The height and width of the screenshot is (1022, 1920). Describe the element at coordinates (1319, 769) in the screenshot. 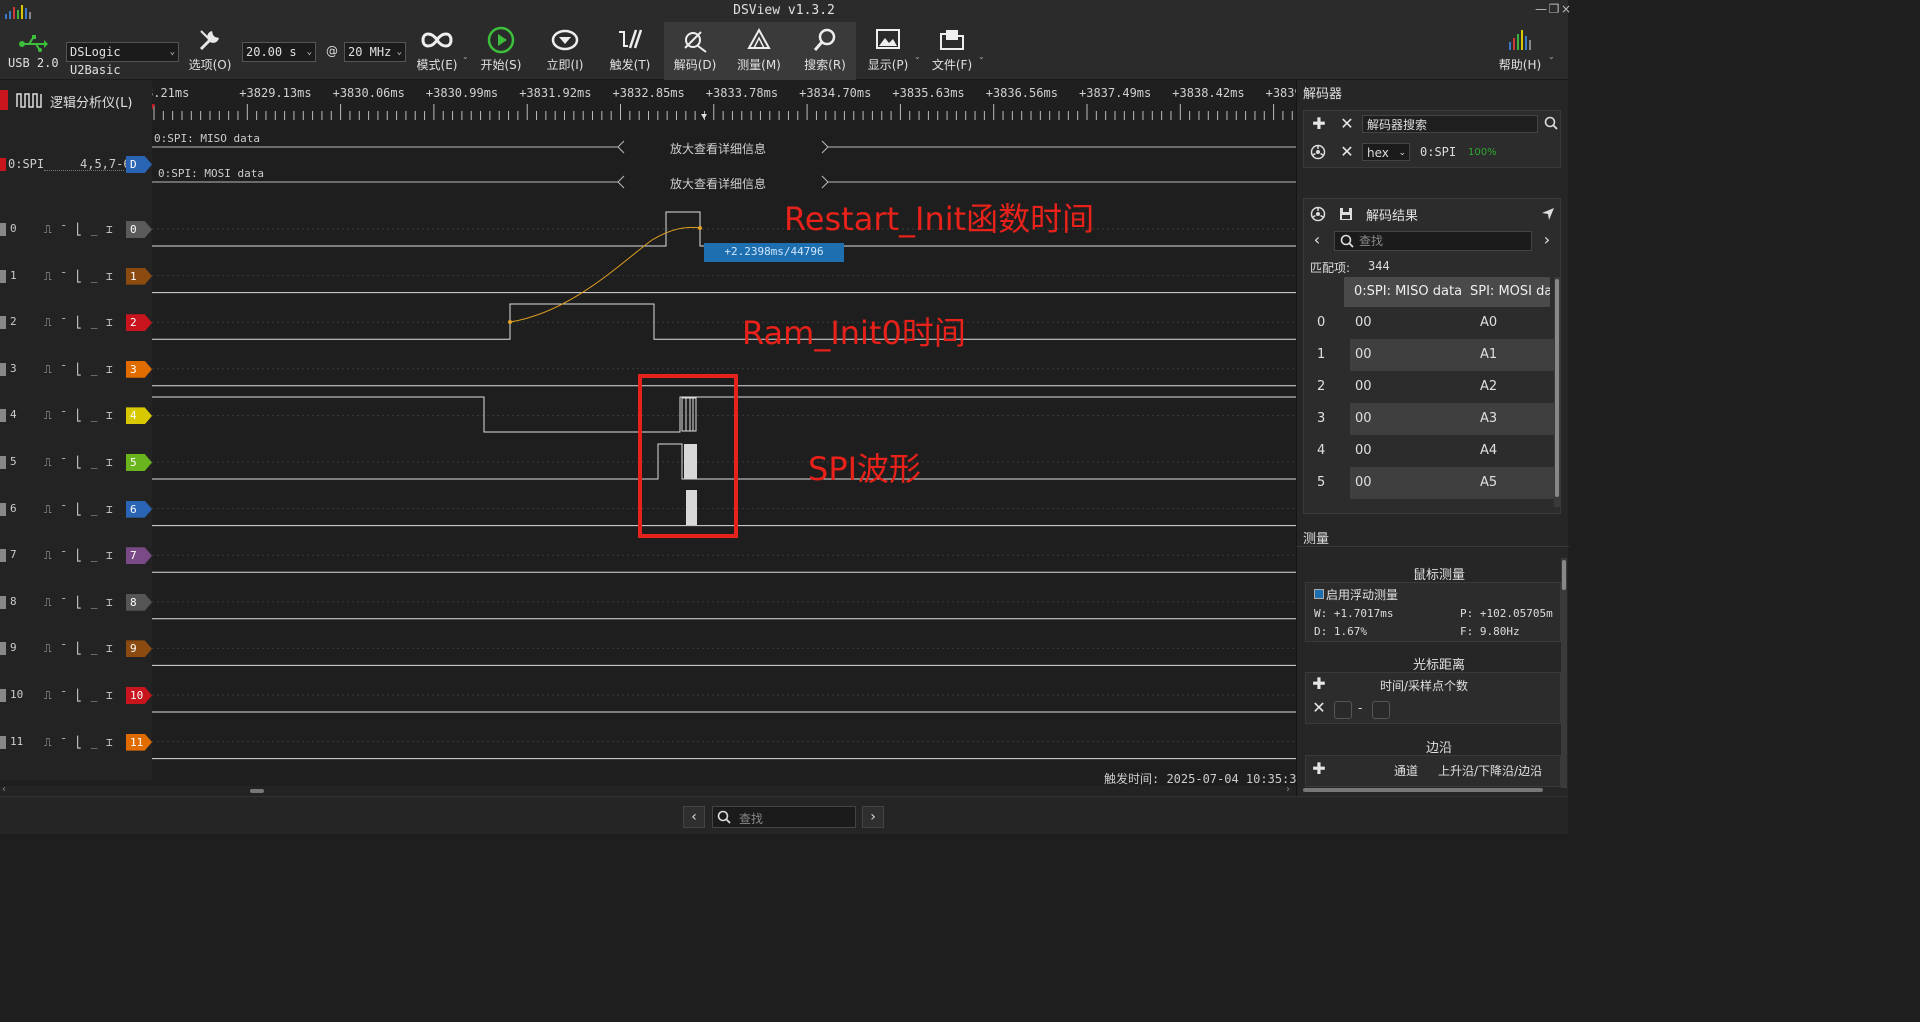

I see `add-edge-button: ✚` at that location.